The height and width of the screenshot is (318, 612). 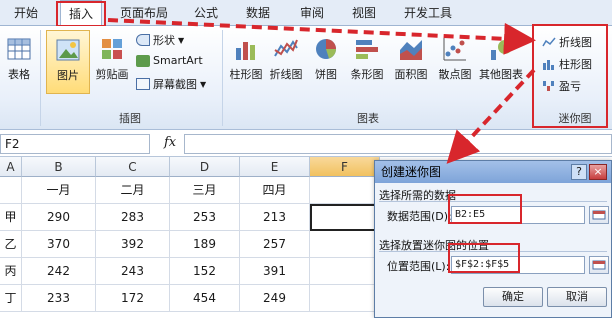 I want to click on smartart-icon, so click(x=143, y=60).